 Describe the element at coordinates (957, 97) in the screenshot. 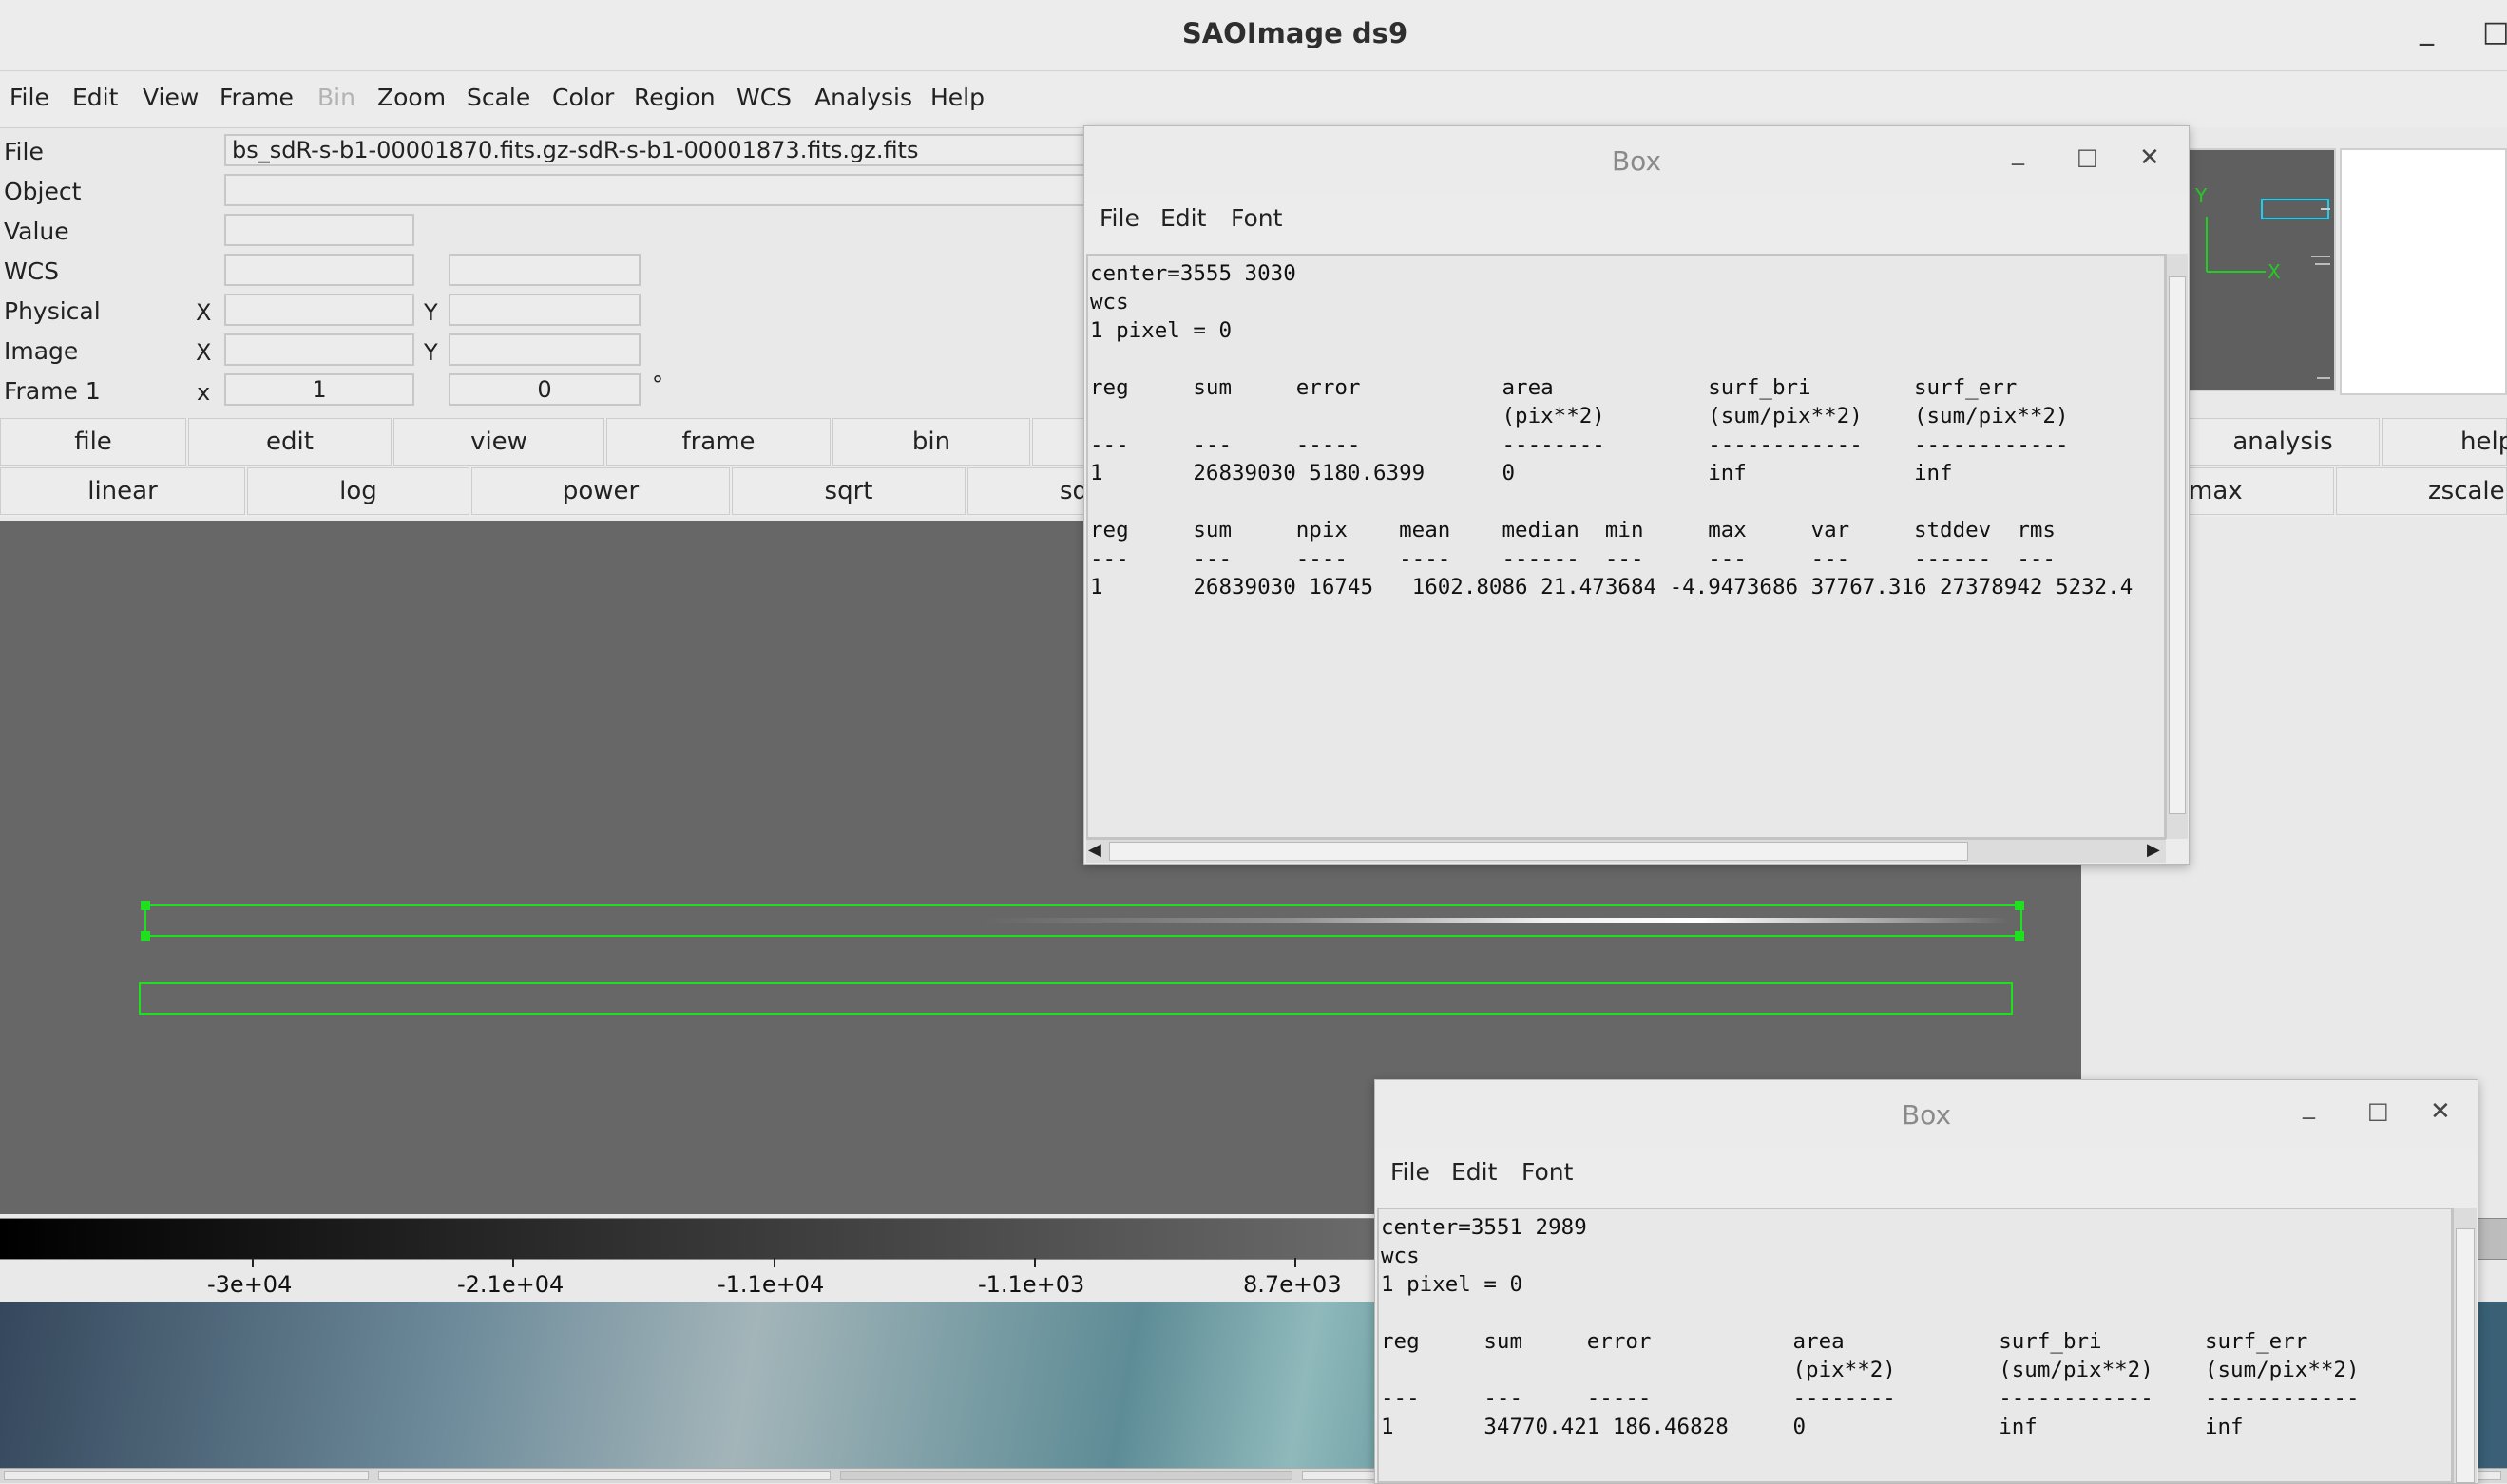

I see `menu-help: Help` at that location.